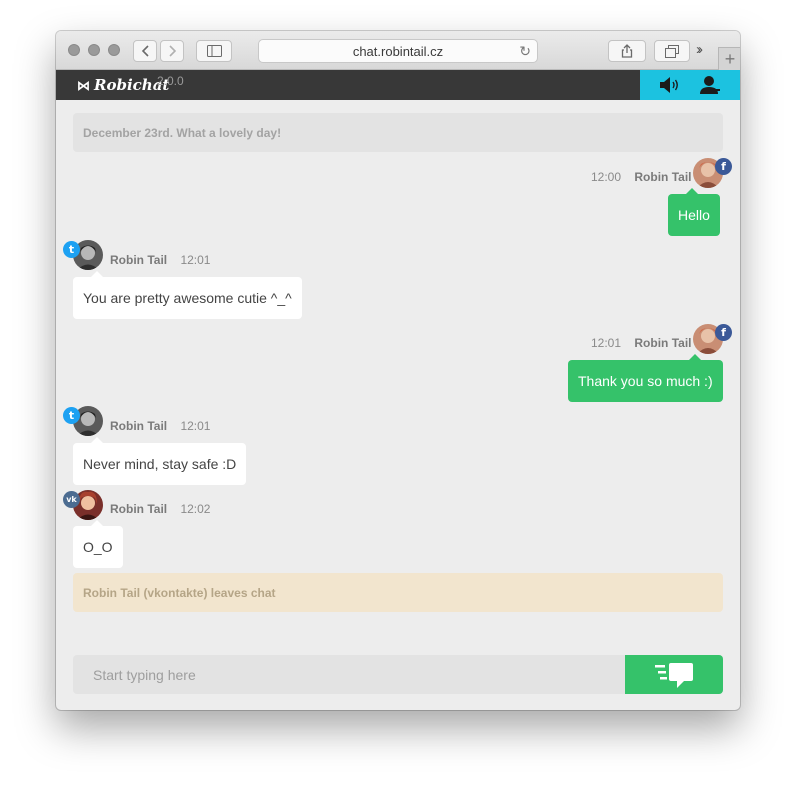 This screenshot has width=796, height=790. I want to click on share-button, so click(627, 51).